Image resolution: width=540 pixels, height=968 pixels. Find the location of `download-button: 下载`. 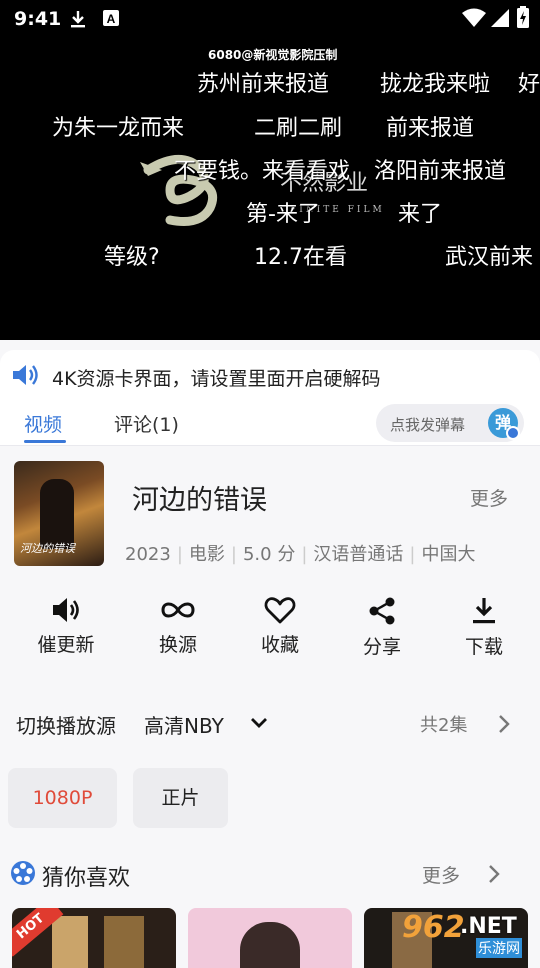

download-button: 下载 is located at coordinates (484, 627).